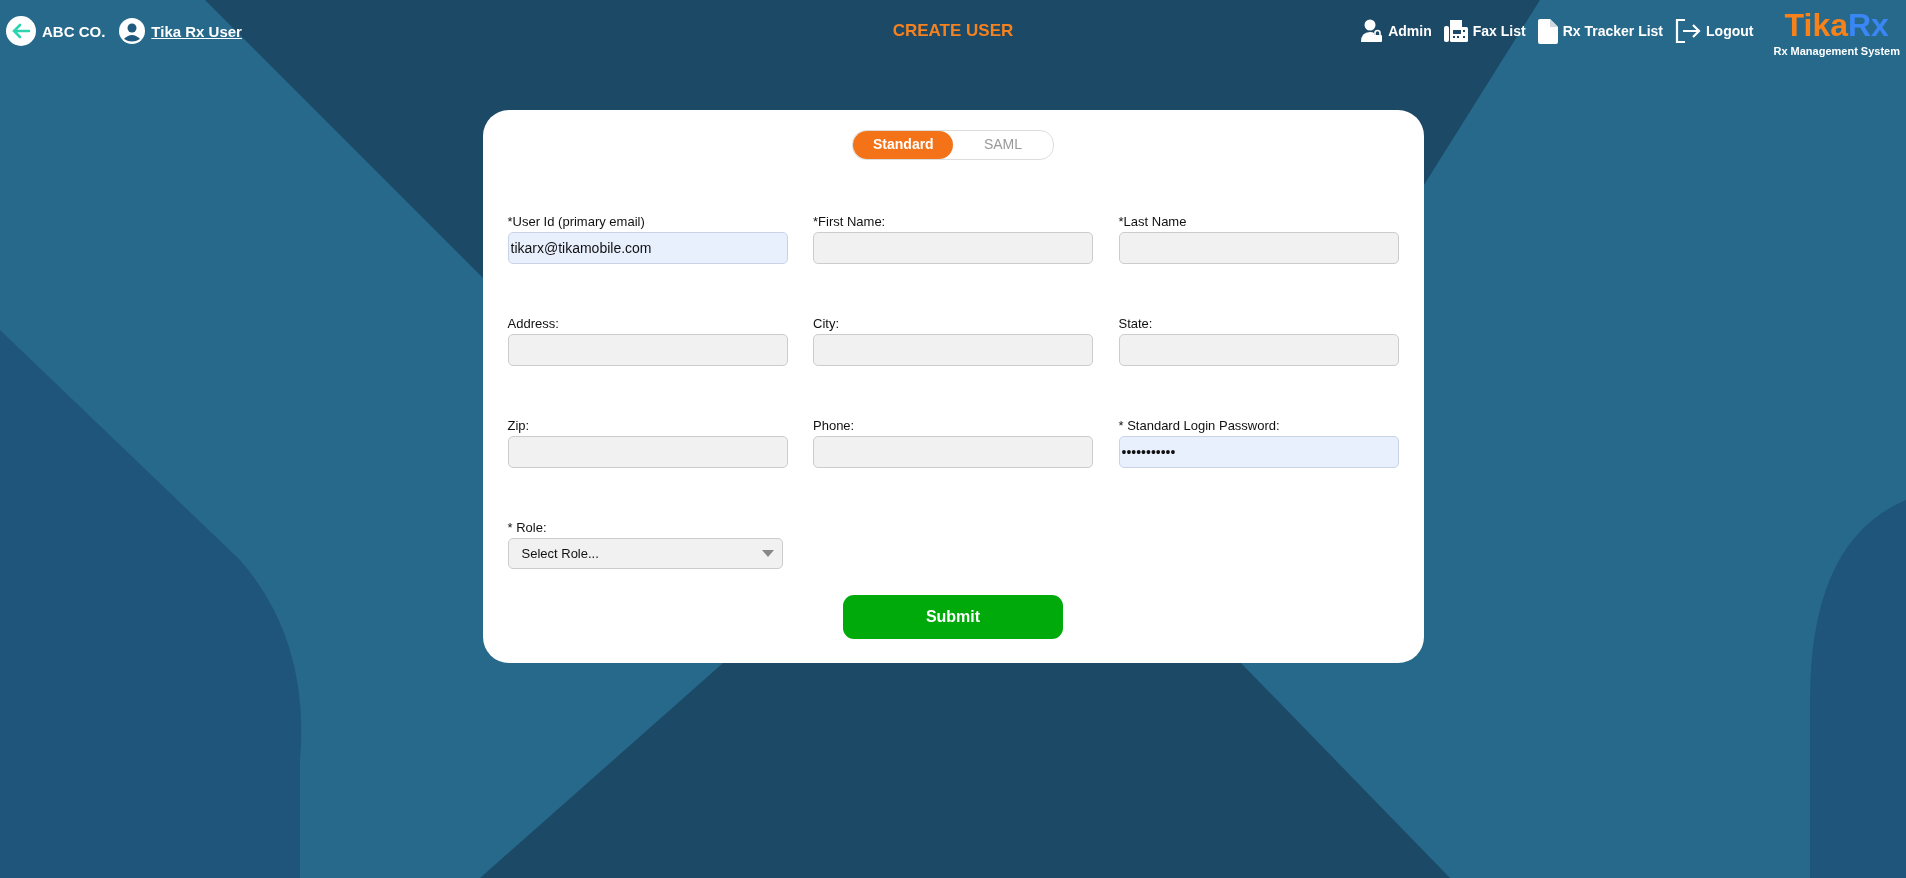 This screenshot has width=1906, height=878. What do you see at coordinates (834, 425) in the screenshot?
I see `field-label: Phone:` at bounding box center [834, 425].